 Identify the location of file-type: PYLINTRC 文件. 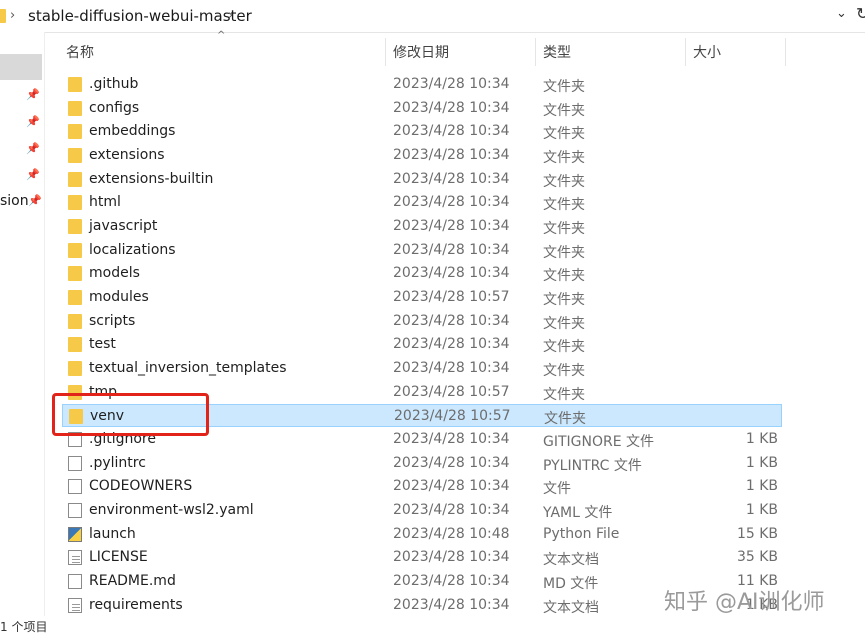
(592, 466).